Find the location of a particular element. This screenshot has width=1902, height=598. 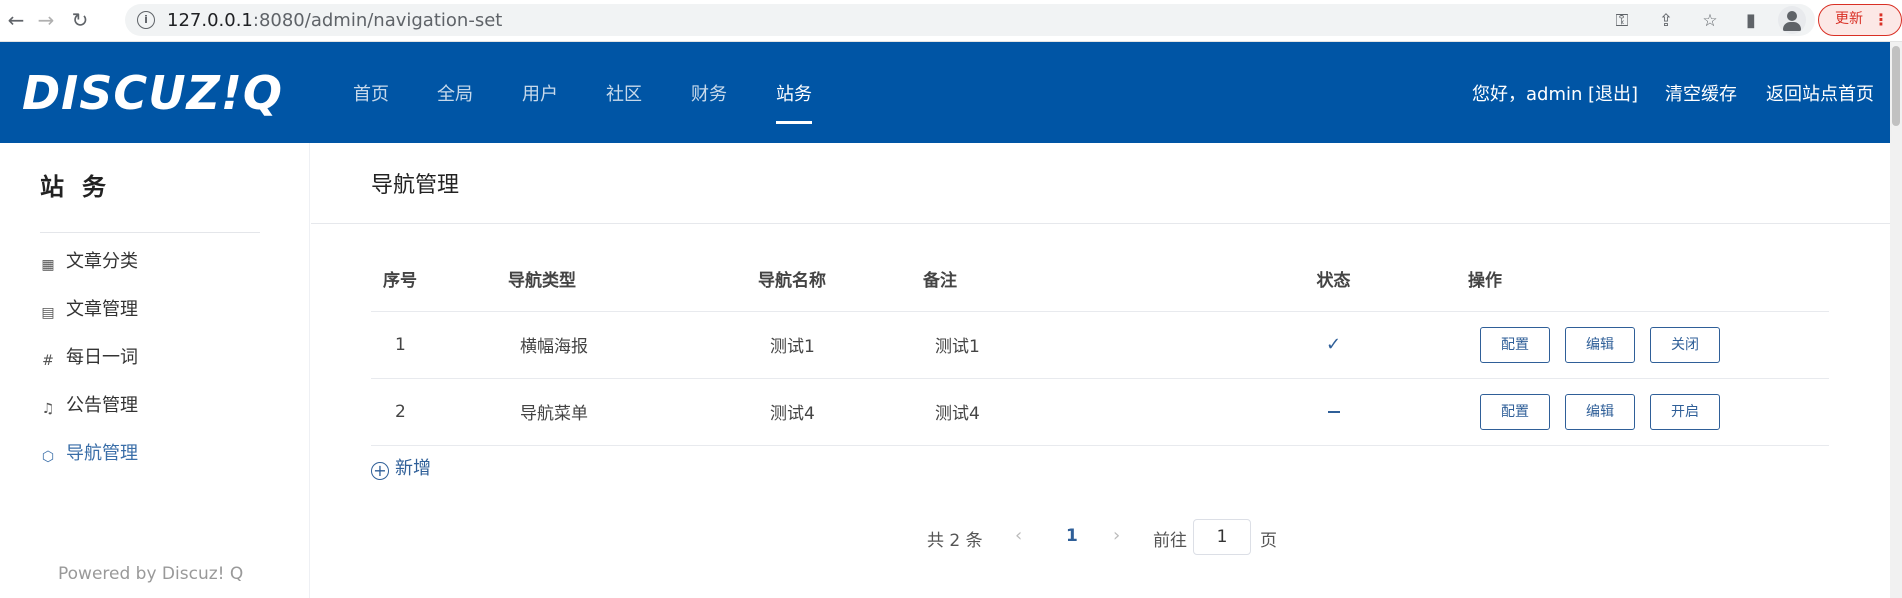

table-header-row: 序号 导航类型 导航名称 备注 状态 操作 is located at coordinates (1100, 279).